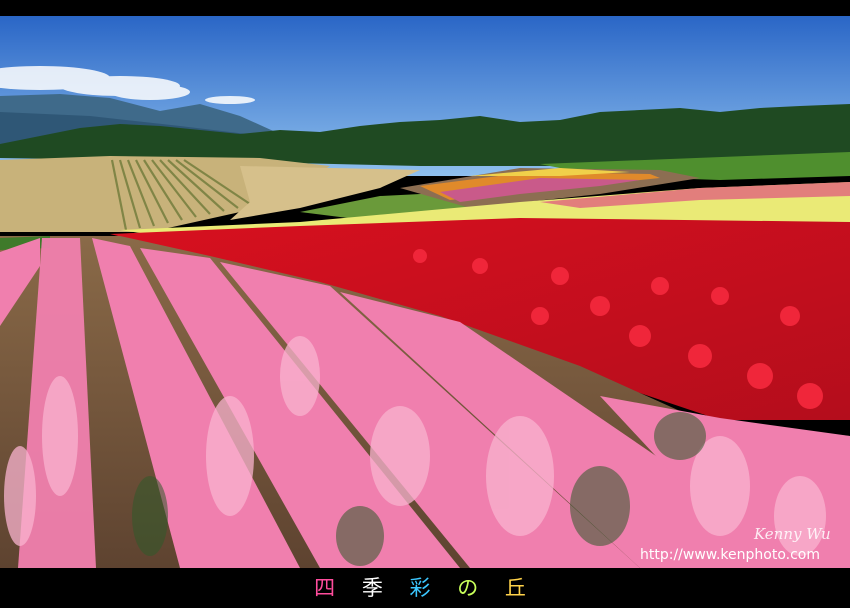 The height and width of the screenshot is (608, 850). I want to click on photographer-signature: Kenny Wu, so click(792, 534).